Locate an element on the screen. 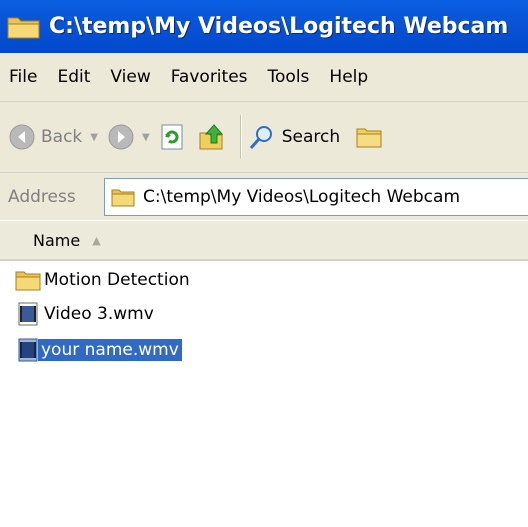 The height and width of the screenshot is (527, 528). up-folder-icon is located at coordinates (211, 137).